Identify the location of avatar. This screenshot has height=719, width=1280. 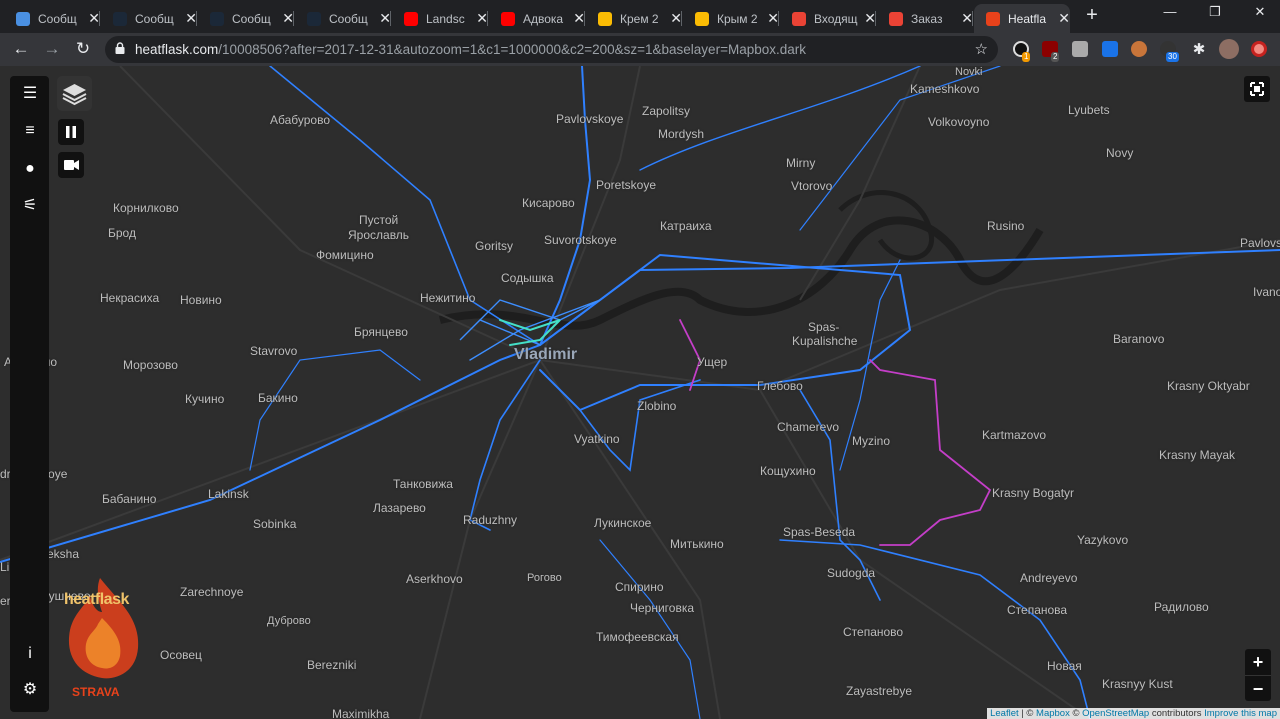
(1229, 49).